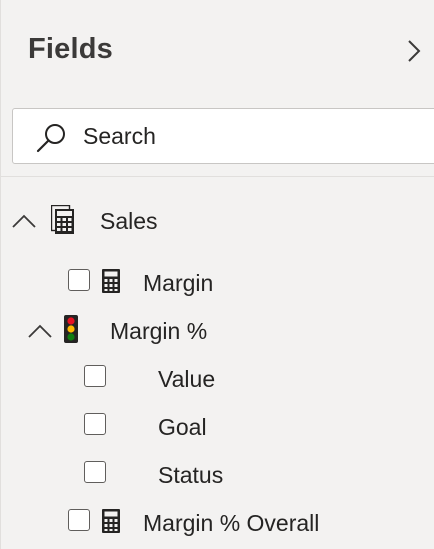 The height and width of the screenshot is (549, 434). What do you see at coordinates (129, 221) in the screenshot?
I see `table-label: Sales` at bounding box center [129, 221].